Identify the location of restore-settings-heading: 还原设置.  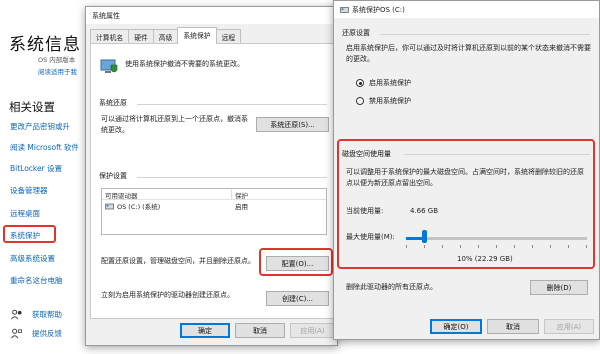
(356, 33).